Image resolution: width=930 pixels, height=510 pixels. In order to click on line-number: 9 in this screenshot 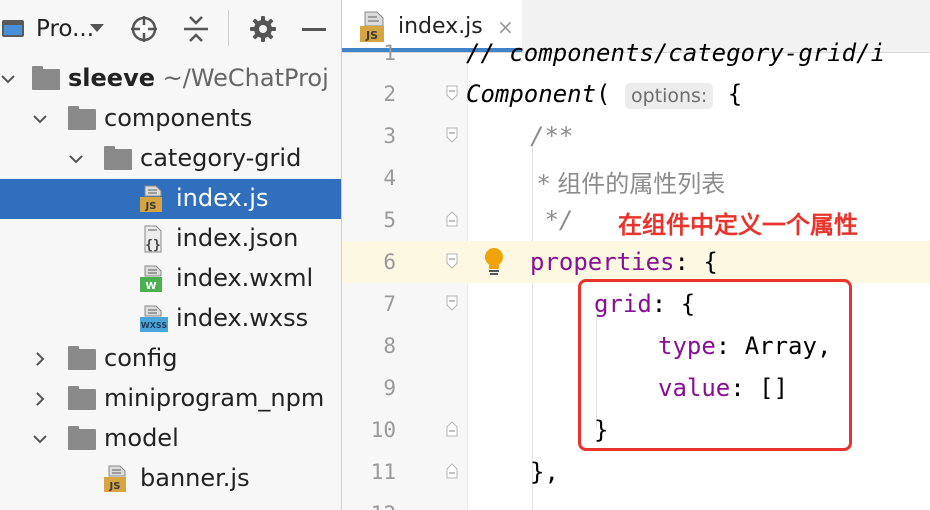, I will do `click(389, 388)`.